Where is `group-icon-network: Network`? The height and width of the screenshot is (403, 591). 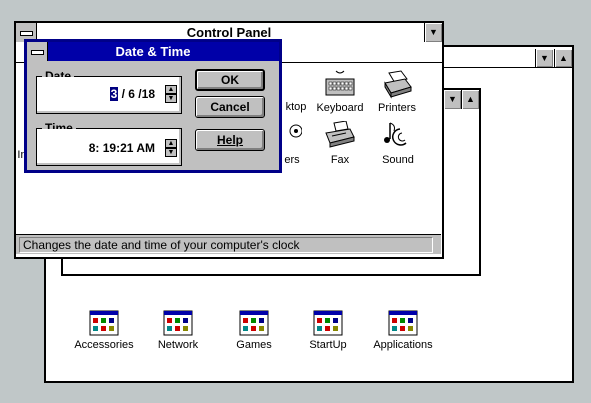
group-icon-network: Network is located at coordinates (178, 330).